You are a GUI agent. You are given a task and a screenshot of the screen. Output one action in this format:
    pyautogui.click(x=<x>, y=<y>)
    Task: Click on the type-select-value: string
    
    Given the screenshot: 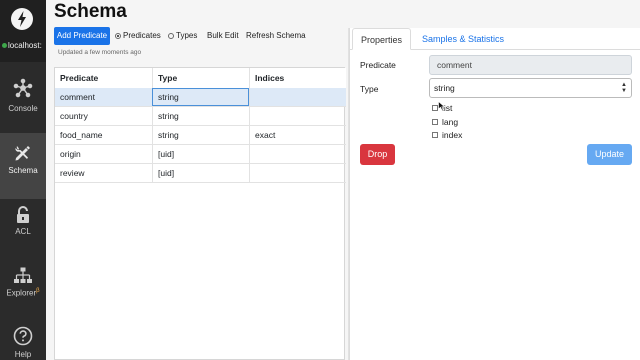 What is the action you would take?
    pyautogui.click(x=444, y=88)
    